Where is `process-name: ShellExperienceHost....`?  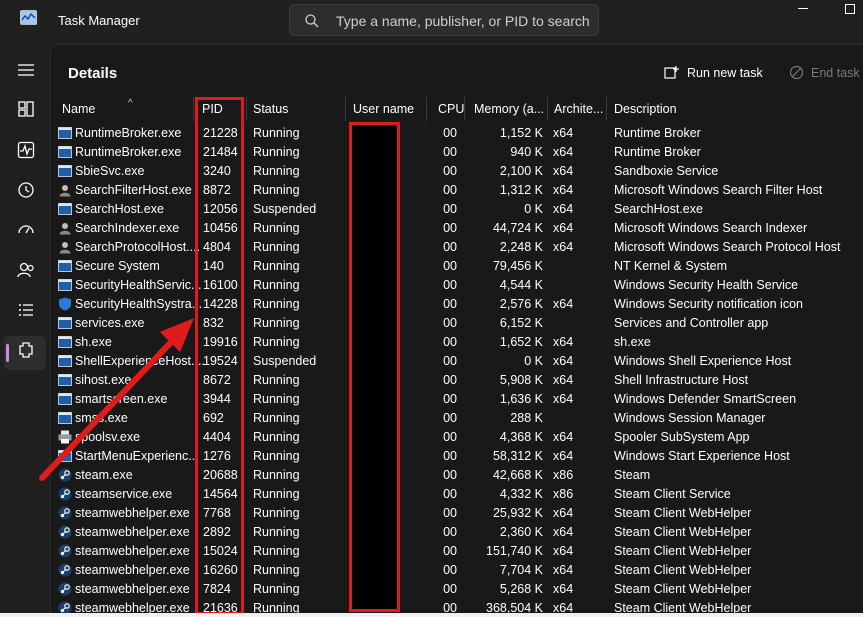
process-name: ShellExperienceHost.... is located at coordinates (140, 361).